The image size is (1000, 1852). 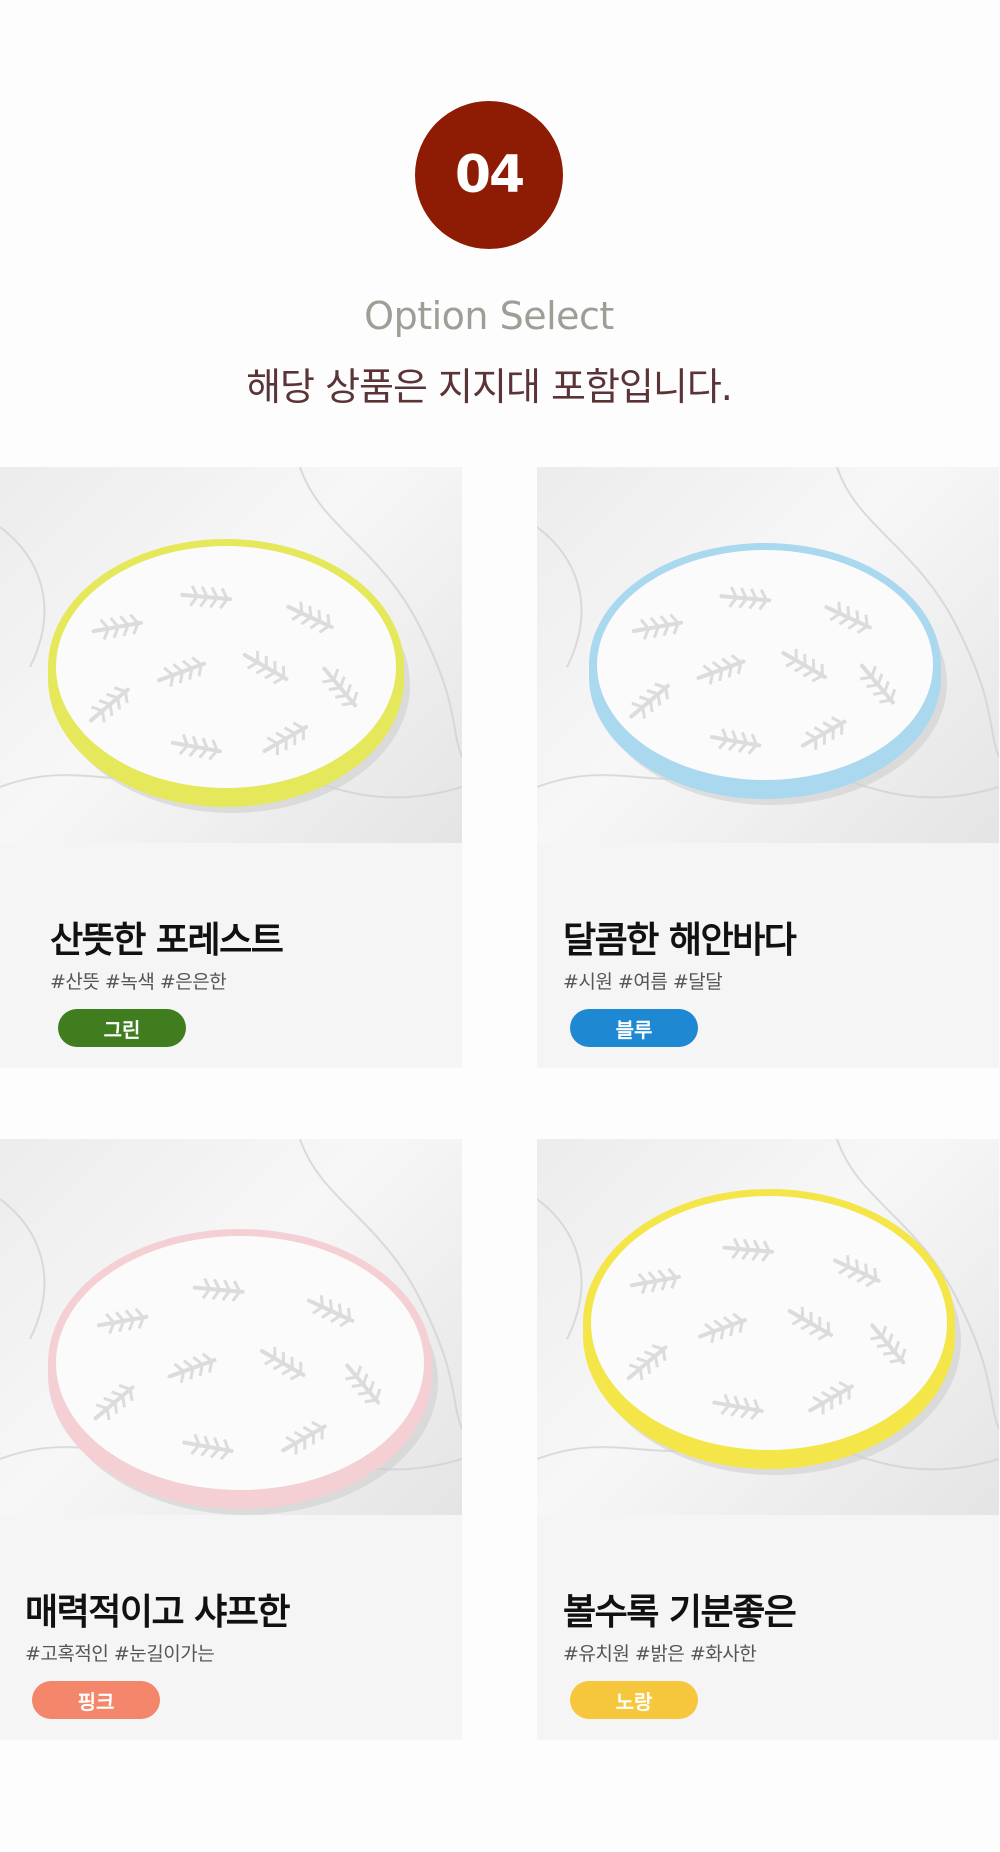 I want to click on option-info: 달콤한 해안바다 #시원 #여름 #달달 블루, so click(x=768, y=955).